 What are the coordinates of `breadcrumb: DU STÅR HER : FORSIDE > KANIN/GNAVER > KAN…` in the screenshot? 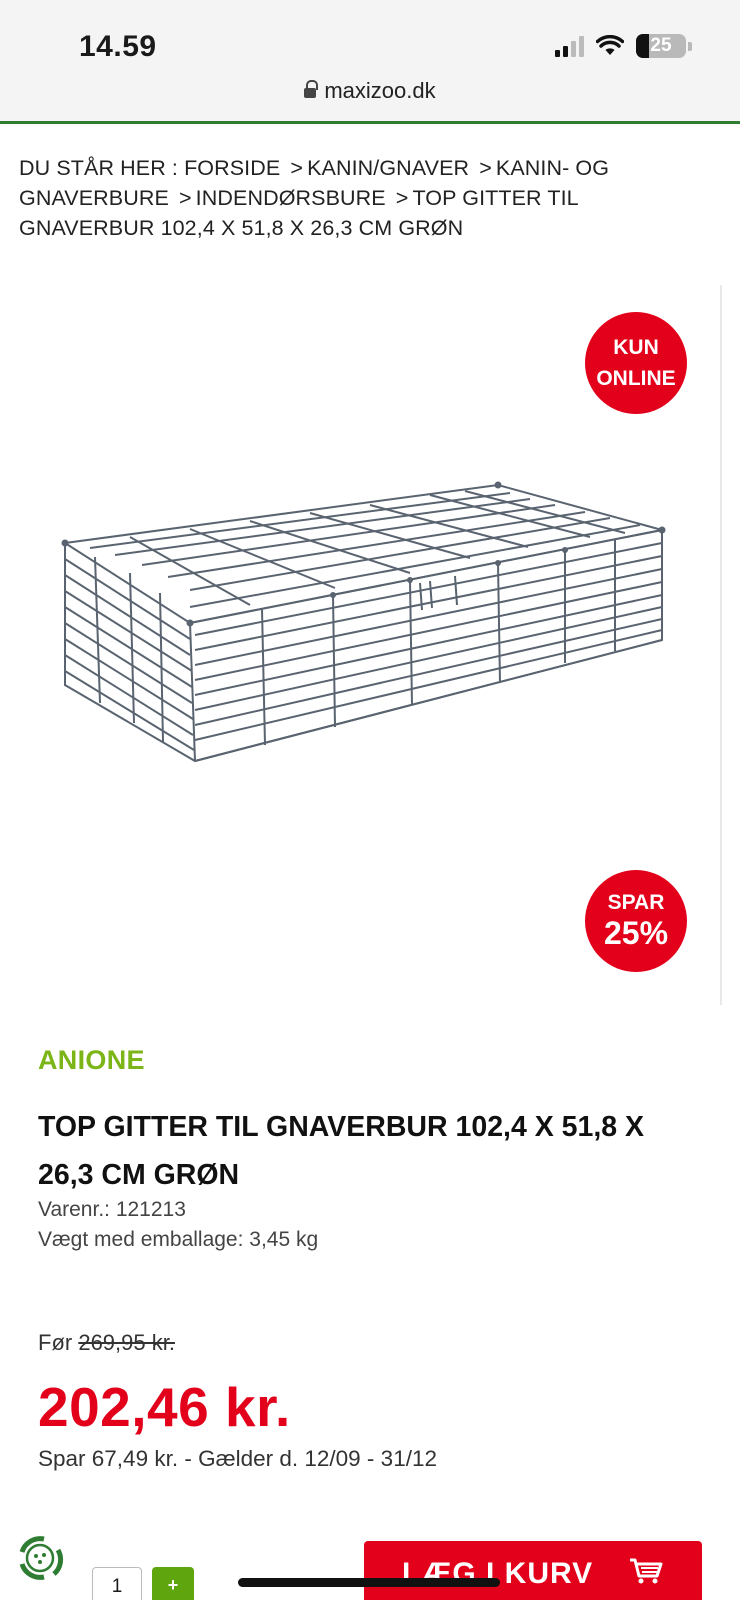 It's located at (369, 198).